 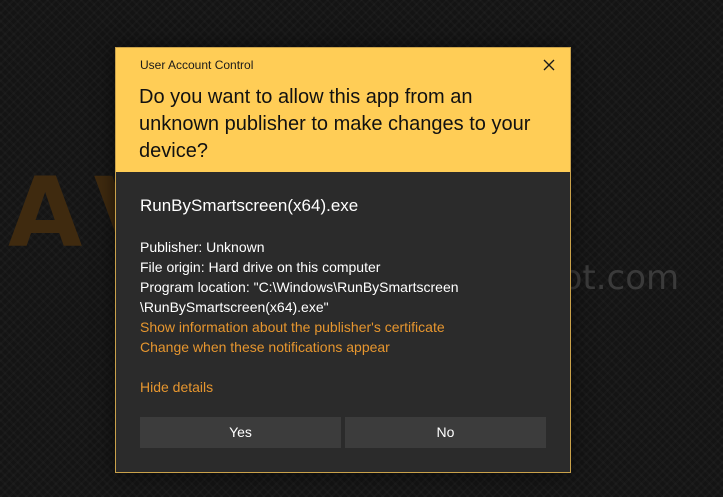 I want to click on yes-button: Yes, so click(x=240, y=432).